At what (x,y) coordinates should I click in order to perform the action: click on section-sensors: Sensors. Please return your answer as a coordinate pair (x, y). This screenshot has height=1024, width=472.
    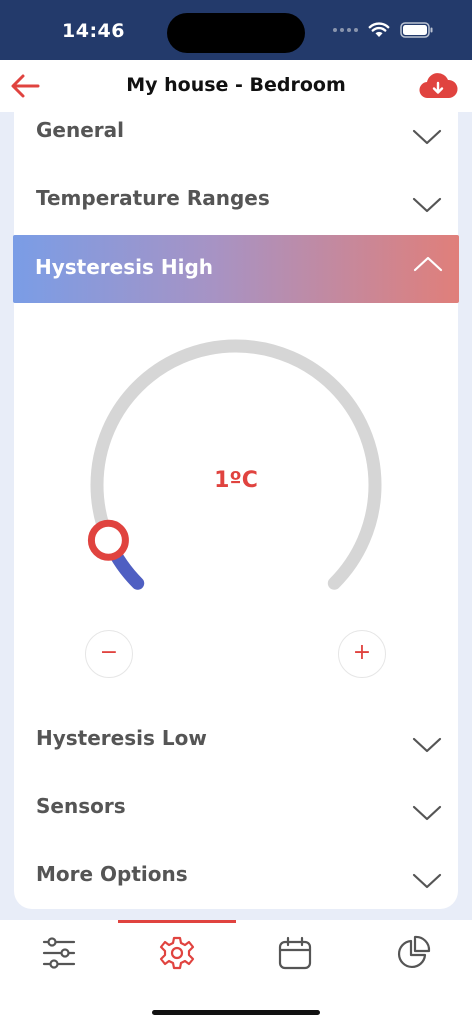
    Looking at the image, I should click on (236, 813).